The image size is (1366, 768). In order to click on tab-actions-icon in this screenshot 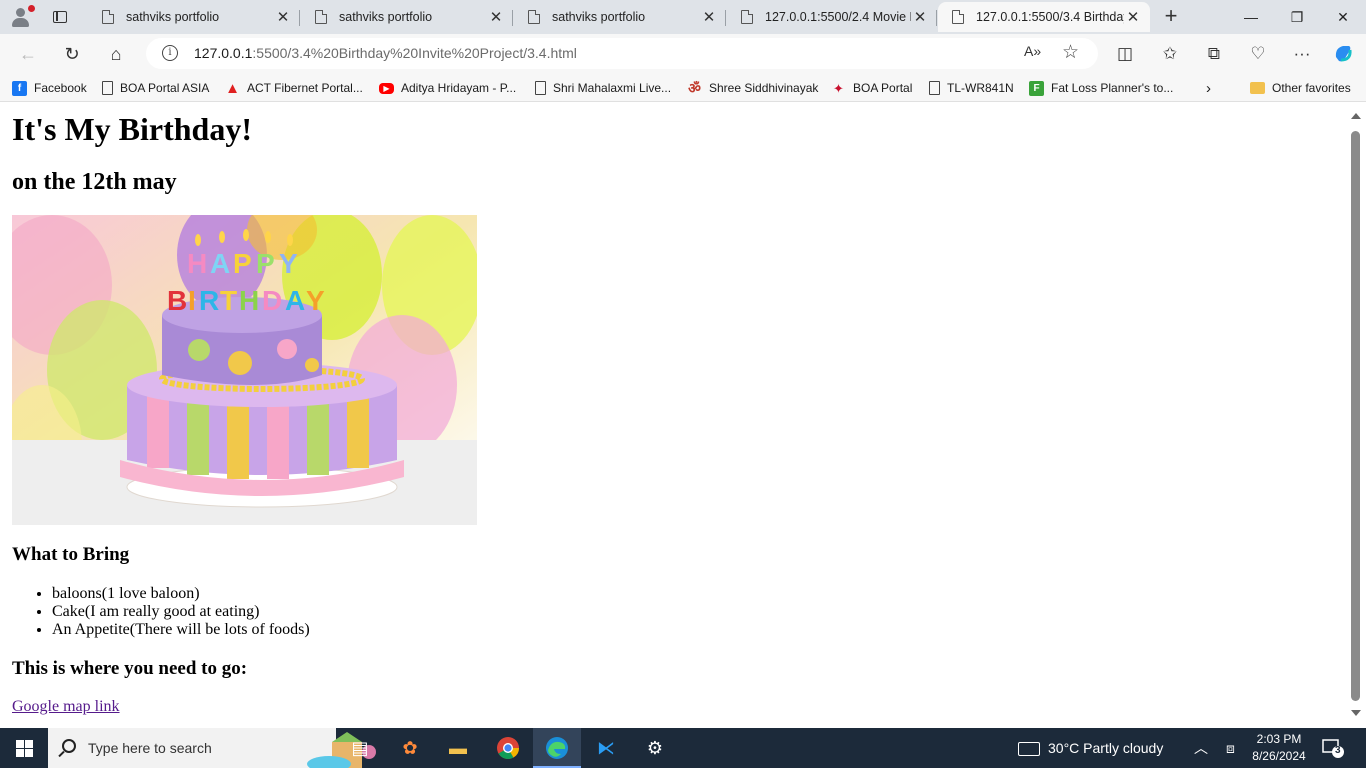, I will do `click(60, 17)`.